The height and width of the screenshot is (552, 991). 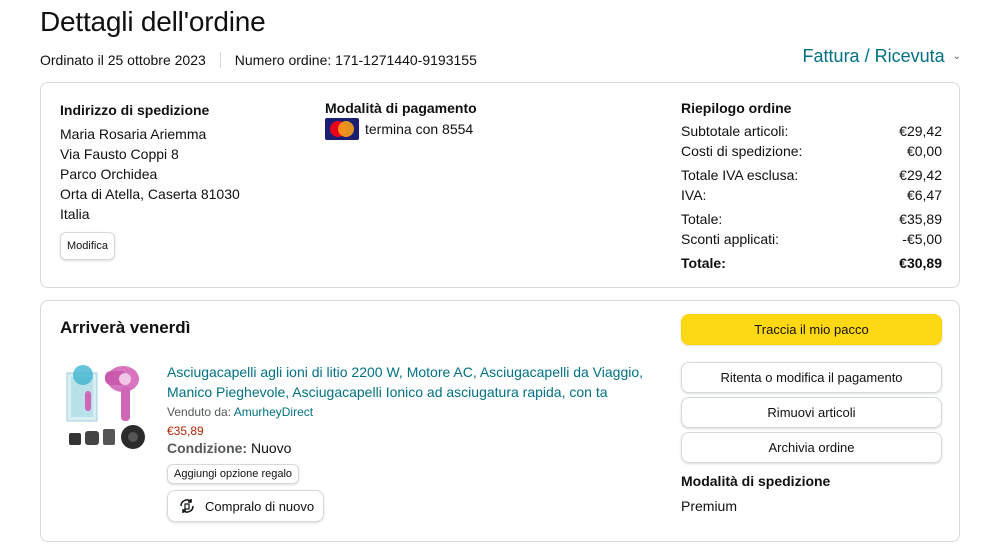 What do you see at coordinates (199, 412) in the screenshot?
I see `sold-by-label: Venduto da:` at bounding box center [199, 412].